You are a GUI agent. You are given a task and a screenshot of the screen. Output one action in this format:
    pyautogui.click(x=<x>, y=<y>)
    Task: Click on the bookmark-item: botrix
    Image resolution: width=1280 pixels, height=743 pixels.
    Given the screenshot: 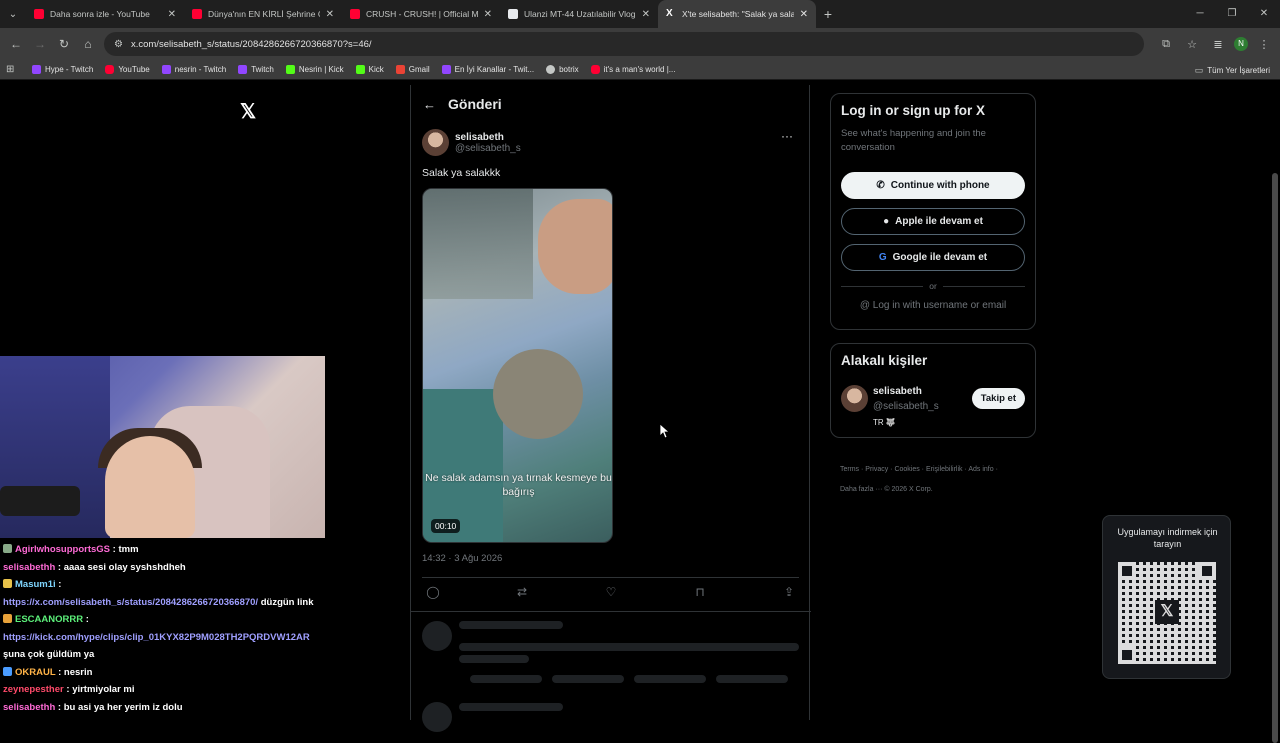 What is the action you would take?
    pyautogui.click(x=562, y=69)
    